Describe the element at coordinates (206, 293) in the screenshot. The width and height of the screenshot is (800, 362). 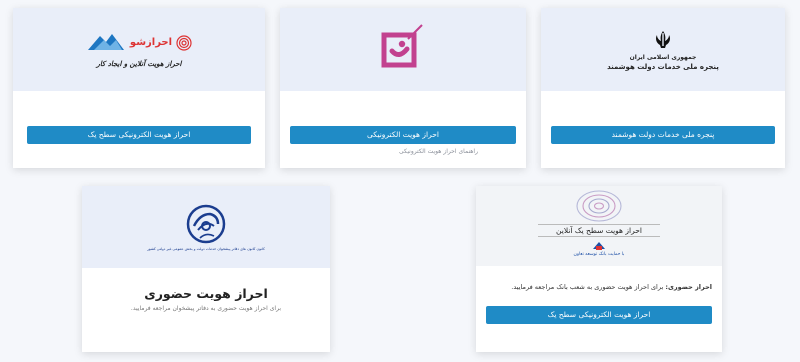
I see `inperson-title: احراز هویت حضوری` at that location.